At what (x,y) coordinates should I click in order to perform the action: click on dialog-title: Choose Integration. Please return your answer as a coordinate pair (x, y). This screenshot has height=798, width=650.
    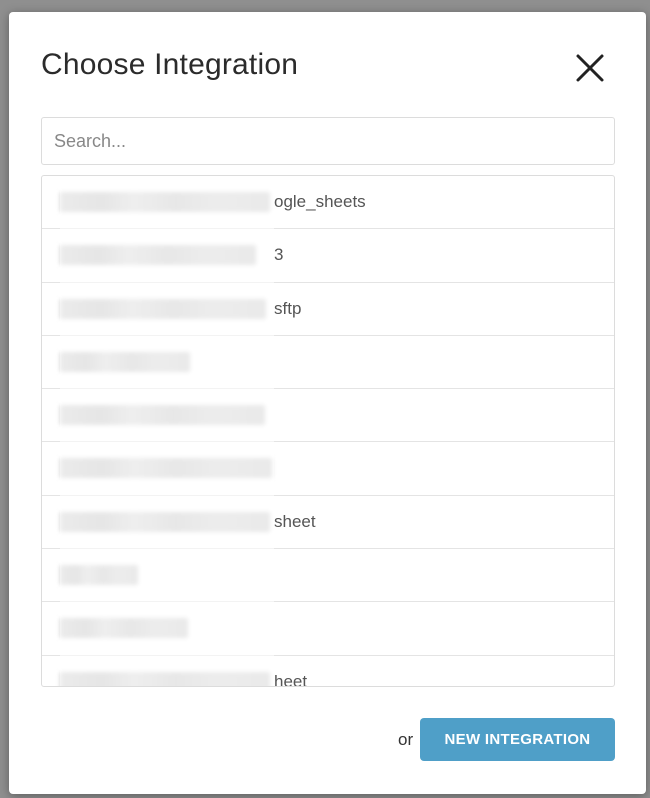
    Looking at the image, I should click on (170, 64).